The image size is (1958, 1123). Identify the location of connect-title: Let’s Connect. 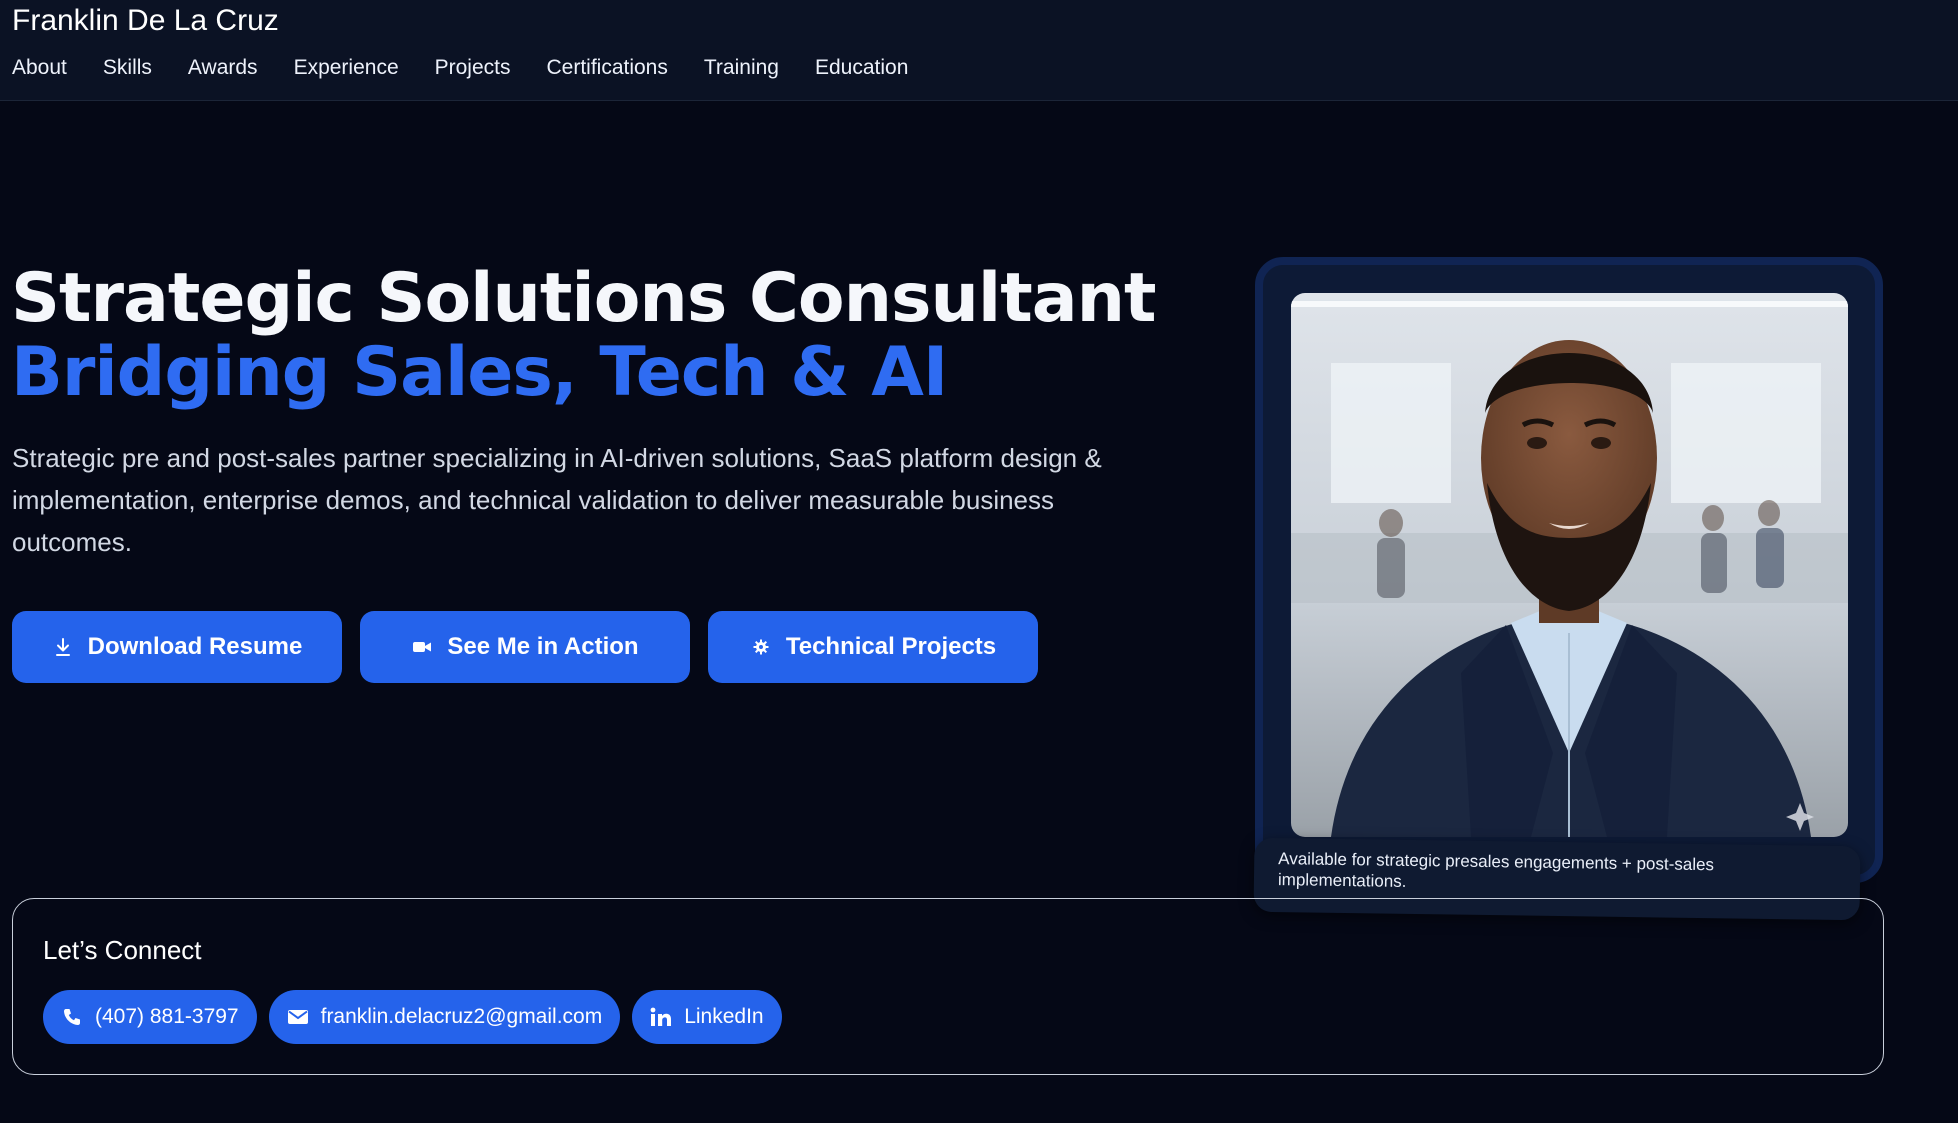
(122, 950).